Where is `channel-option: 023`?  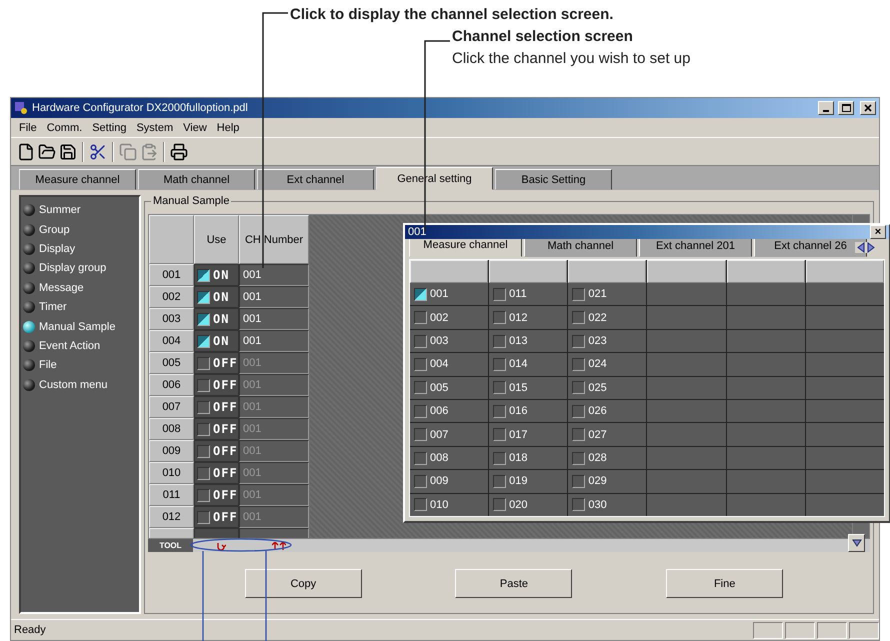
channel-option: 023 is located at coordinates (607, 341).